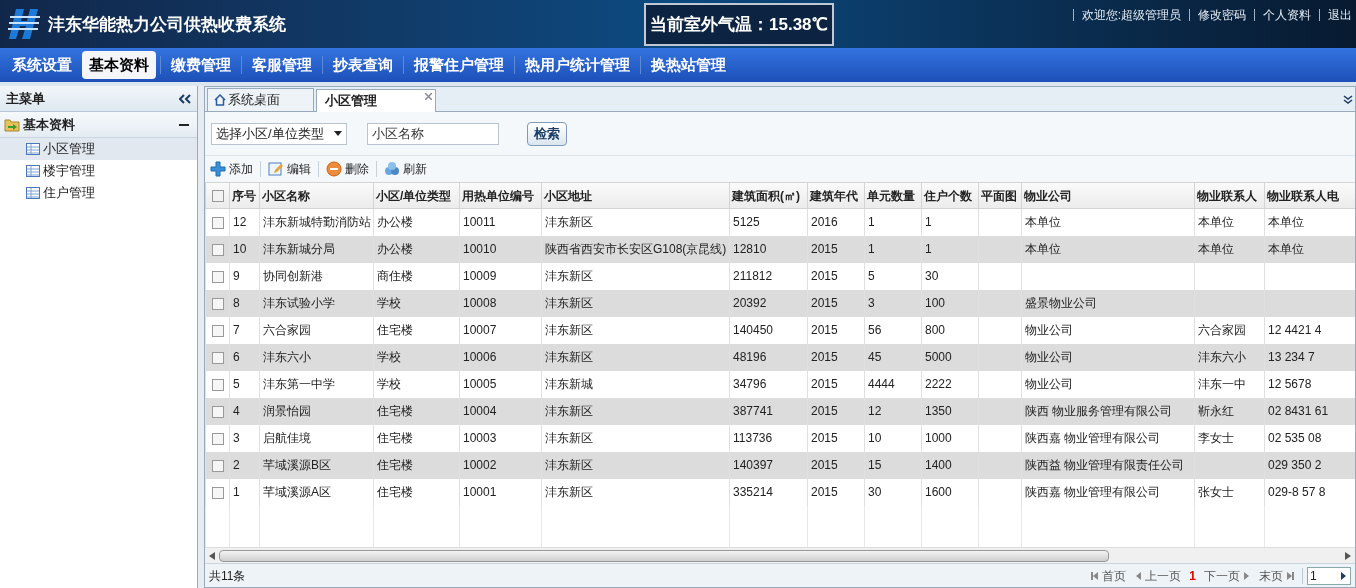 The image size is (1356, 588). What do you see at coordinates (363, 65) in the screenshot?
I see `nav-tab: 抄表查询` at bounding box center [363, 65].